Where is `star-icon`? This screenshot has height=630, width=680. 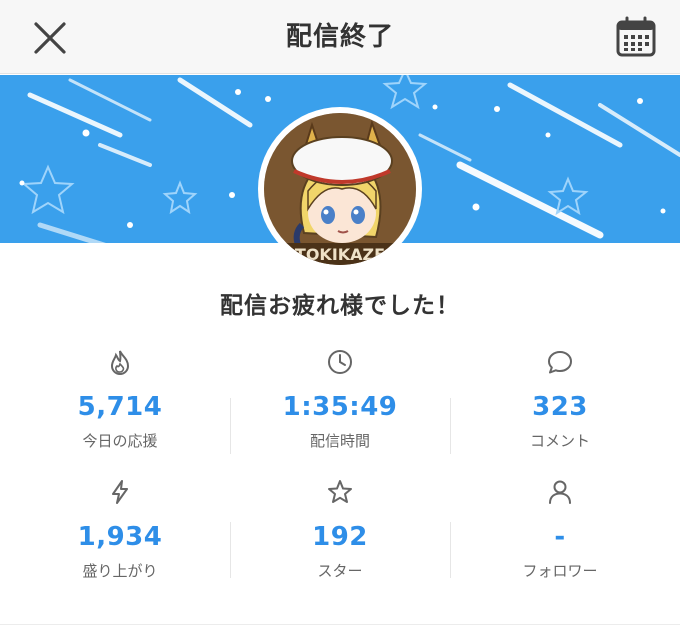
star-icon is located at coordinates (340, 491).